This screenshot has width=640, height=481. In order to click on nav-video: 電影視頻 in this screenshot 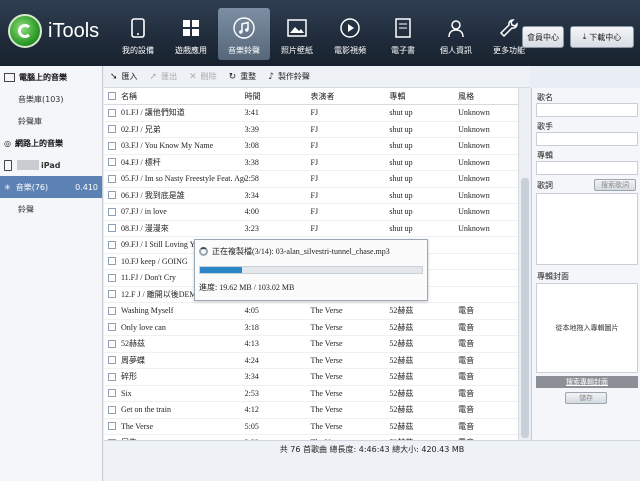, I will do `click(350, 34)`.